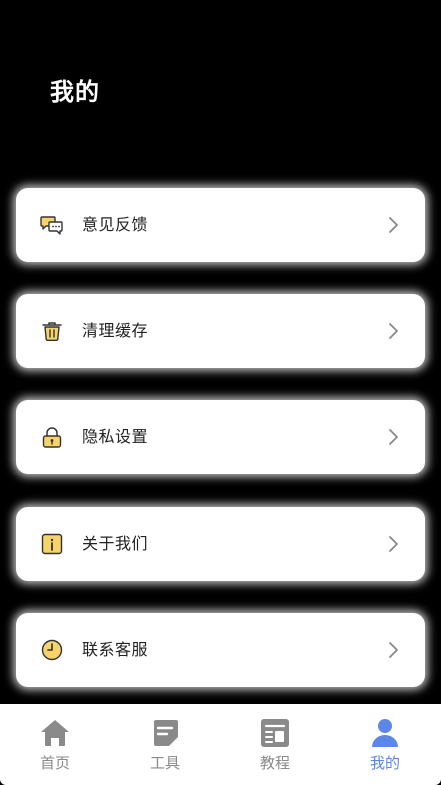  What do you see at coordinates (52, 225) in the screenshot?
I see `feedback-chat-icon` at bounding box center [52, 225].